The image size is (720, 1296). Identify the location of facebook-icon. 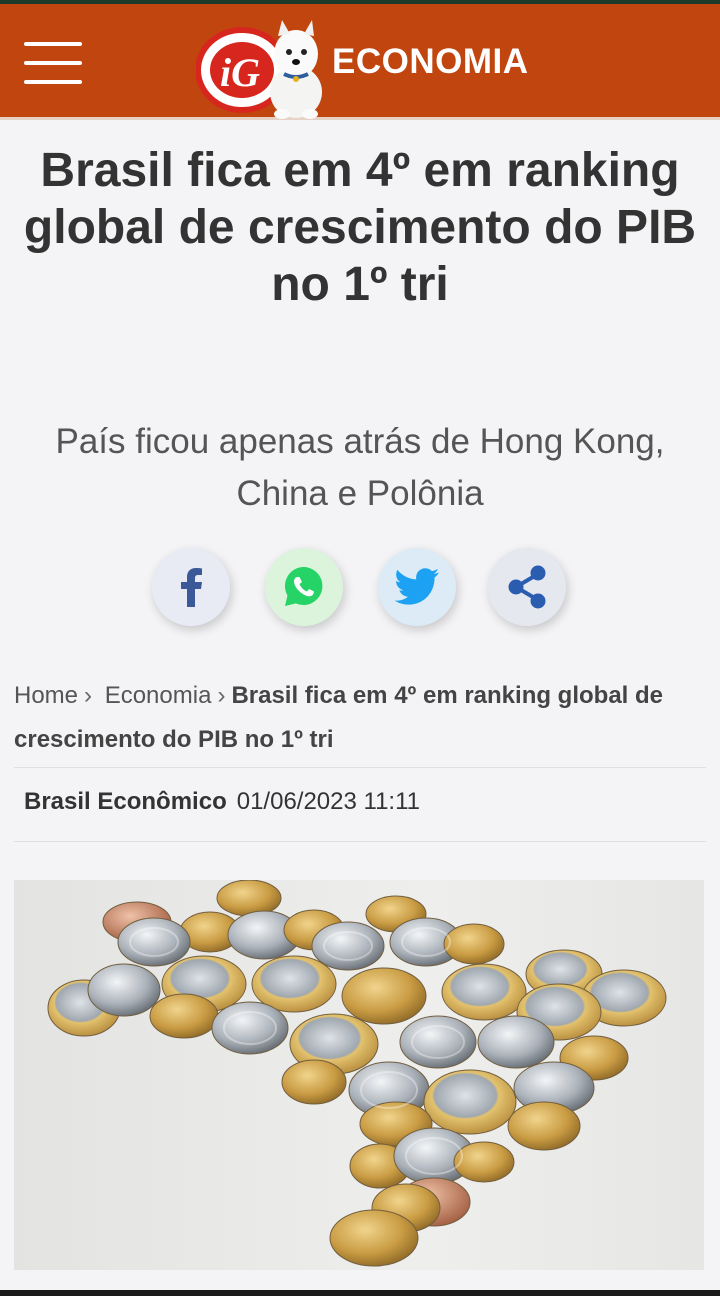
(191, 587).